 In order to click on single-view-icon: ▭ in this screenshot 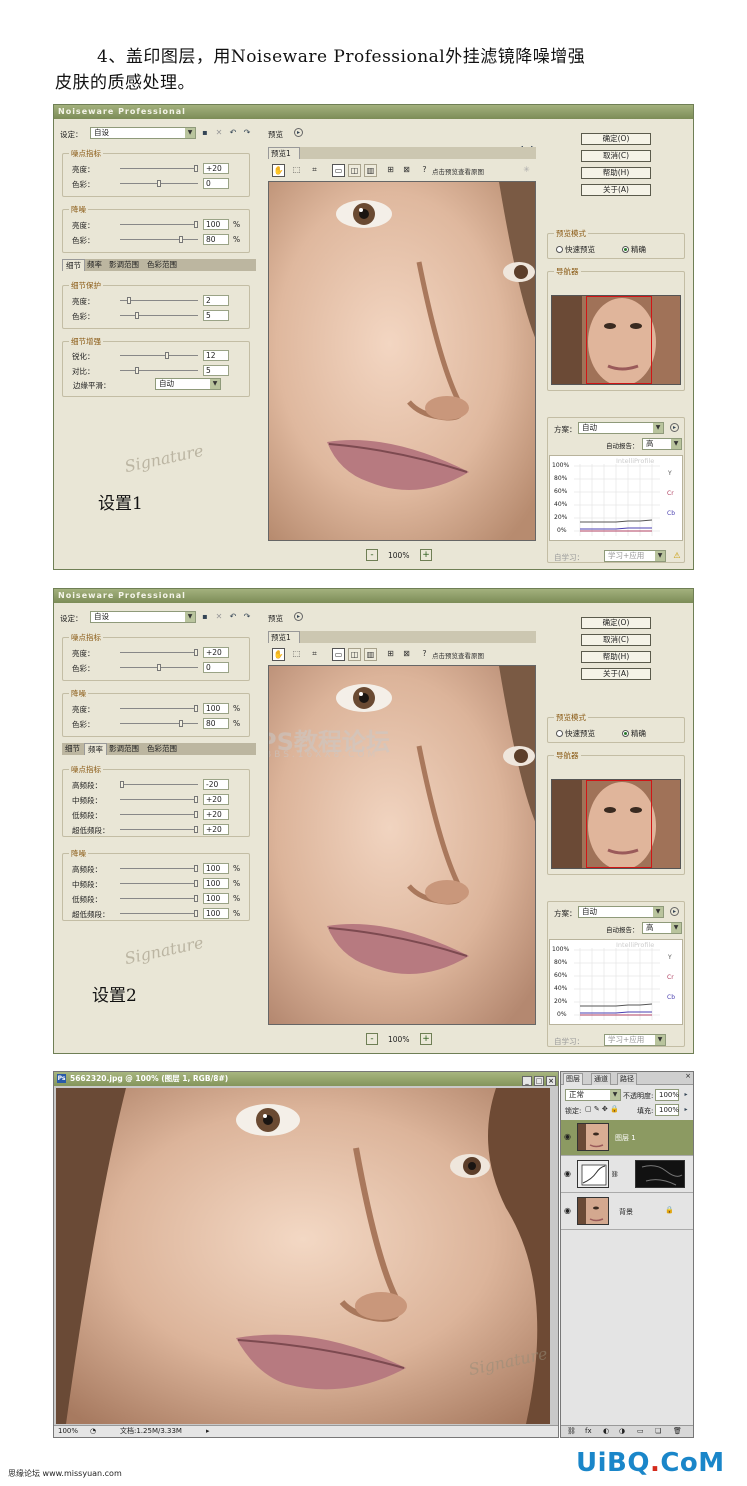, I will do `click(338, 654)`.